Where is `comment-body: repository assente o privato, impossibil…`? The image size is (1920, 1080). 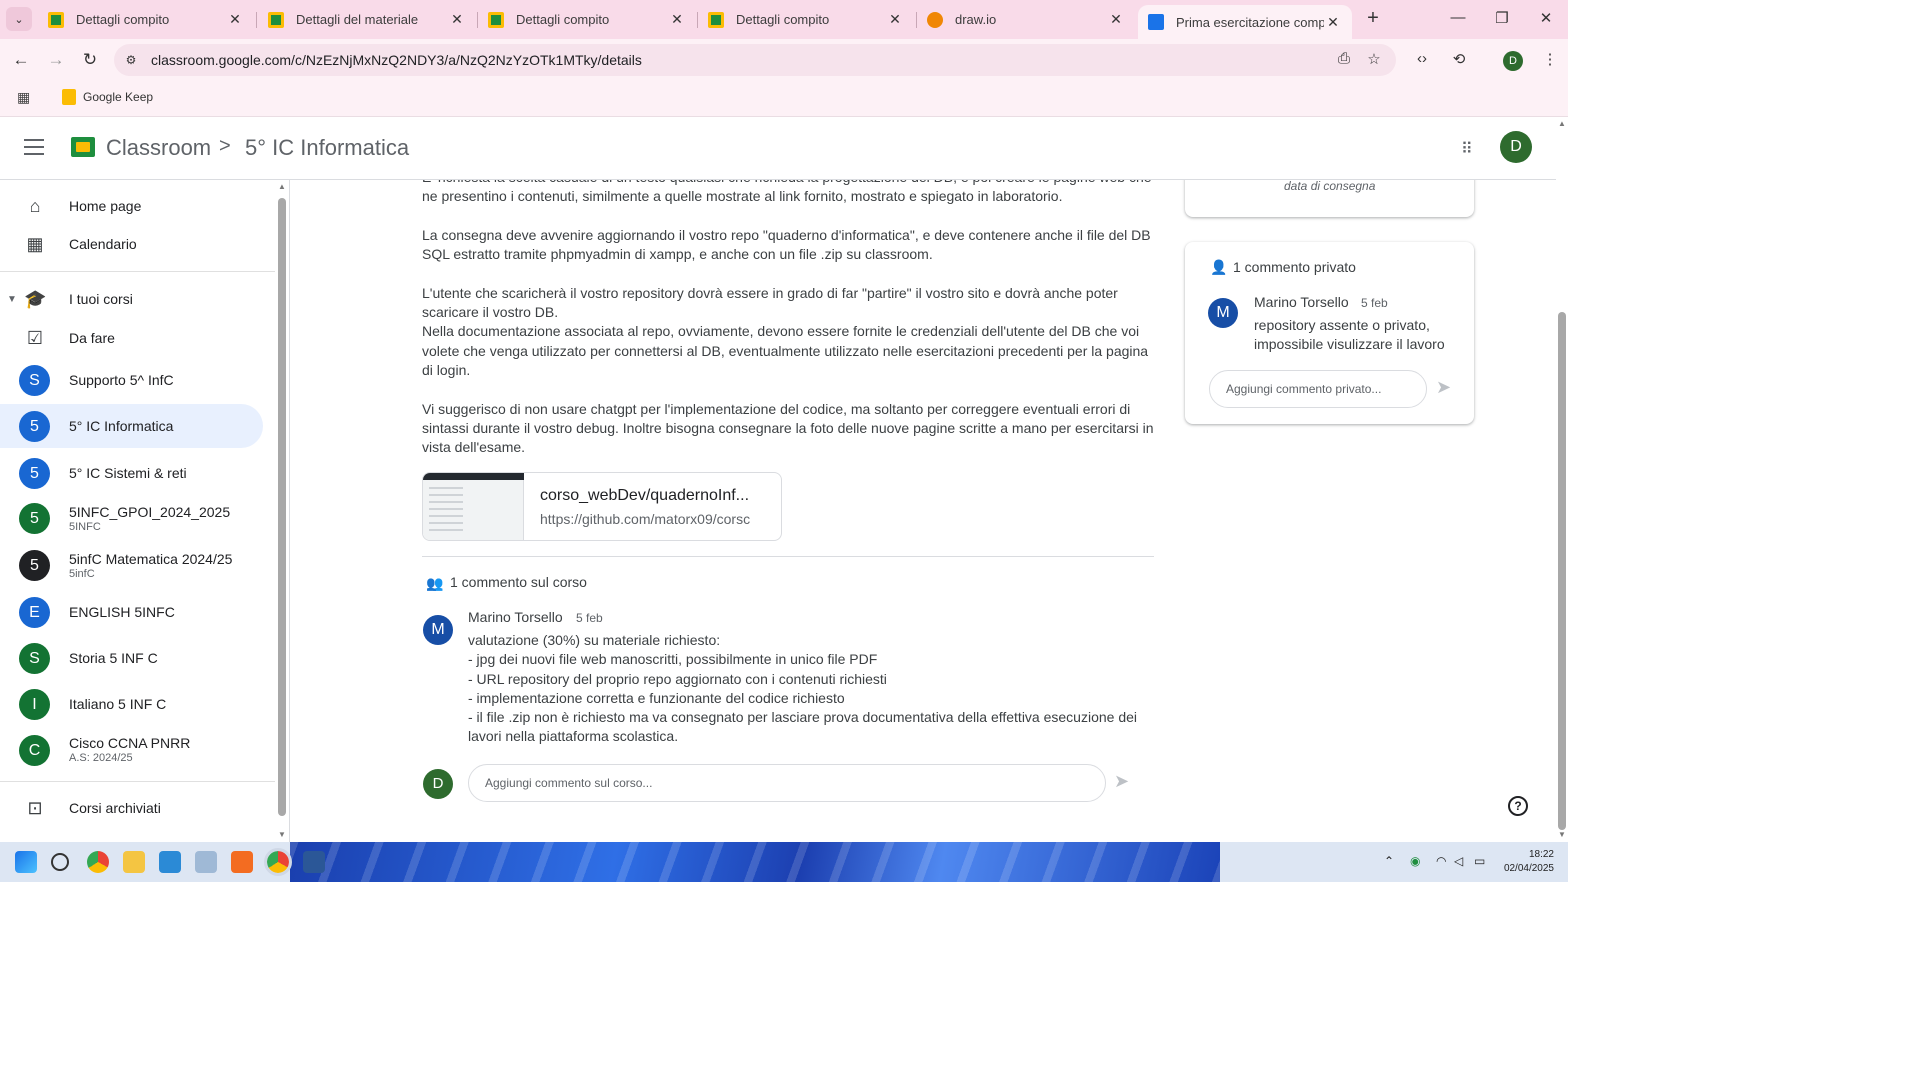 comment-body: repository assente o privato, impossibil… is located at coordinates (1349, 335).